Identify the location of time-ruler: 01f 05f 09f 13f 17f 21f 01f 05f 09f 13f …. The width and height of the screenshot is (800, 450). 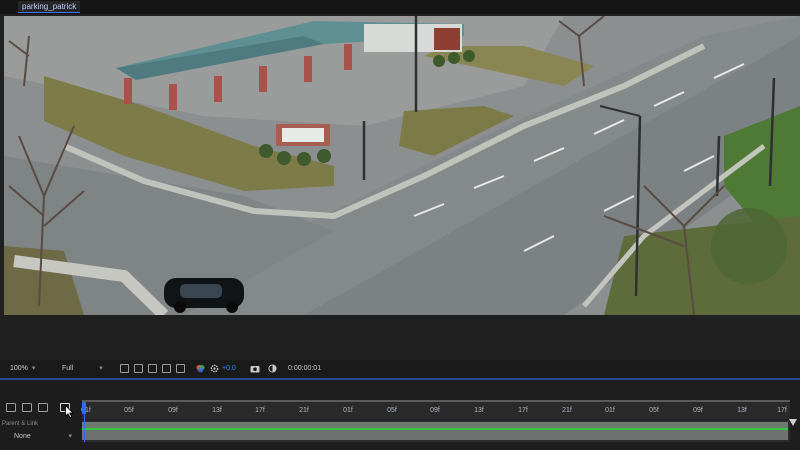
(435, 410).